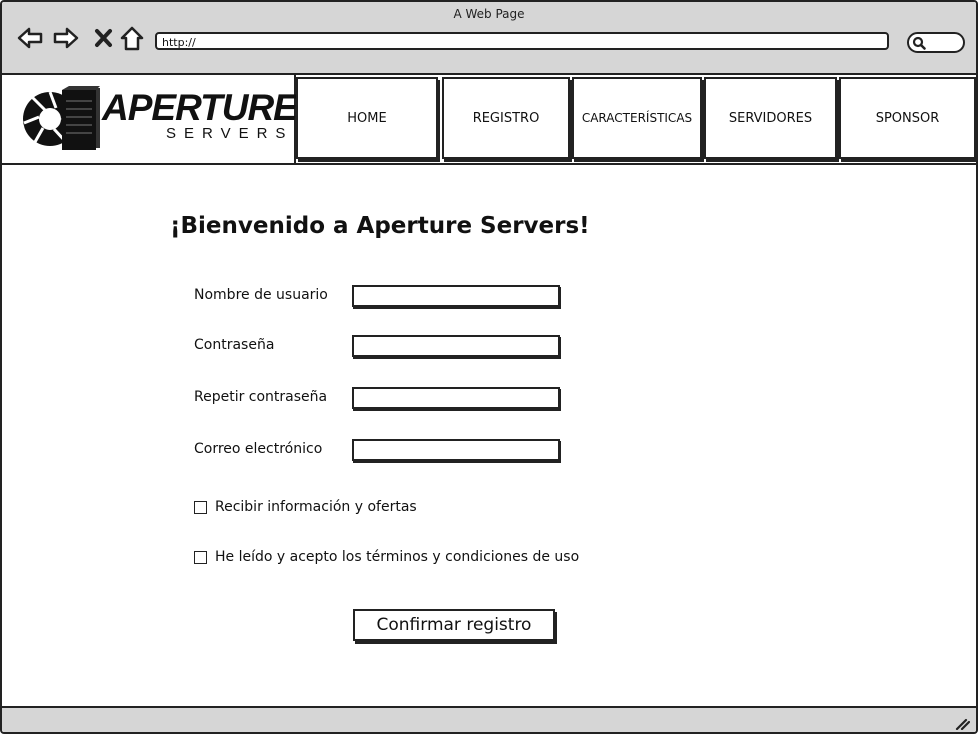 This screenshot has width=978, height=734. I want to click on search-icon, so click(919, 43).